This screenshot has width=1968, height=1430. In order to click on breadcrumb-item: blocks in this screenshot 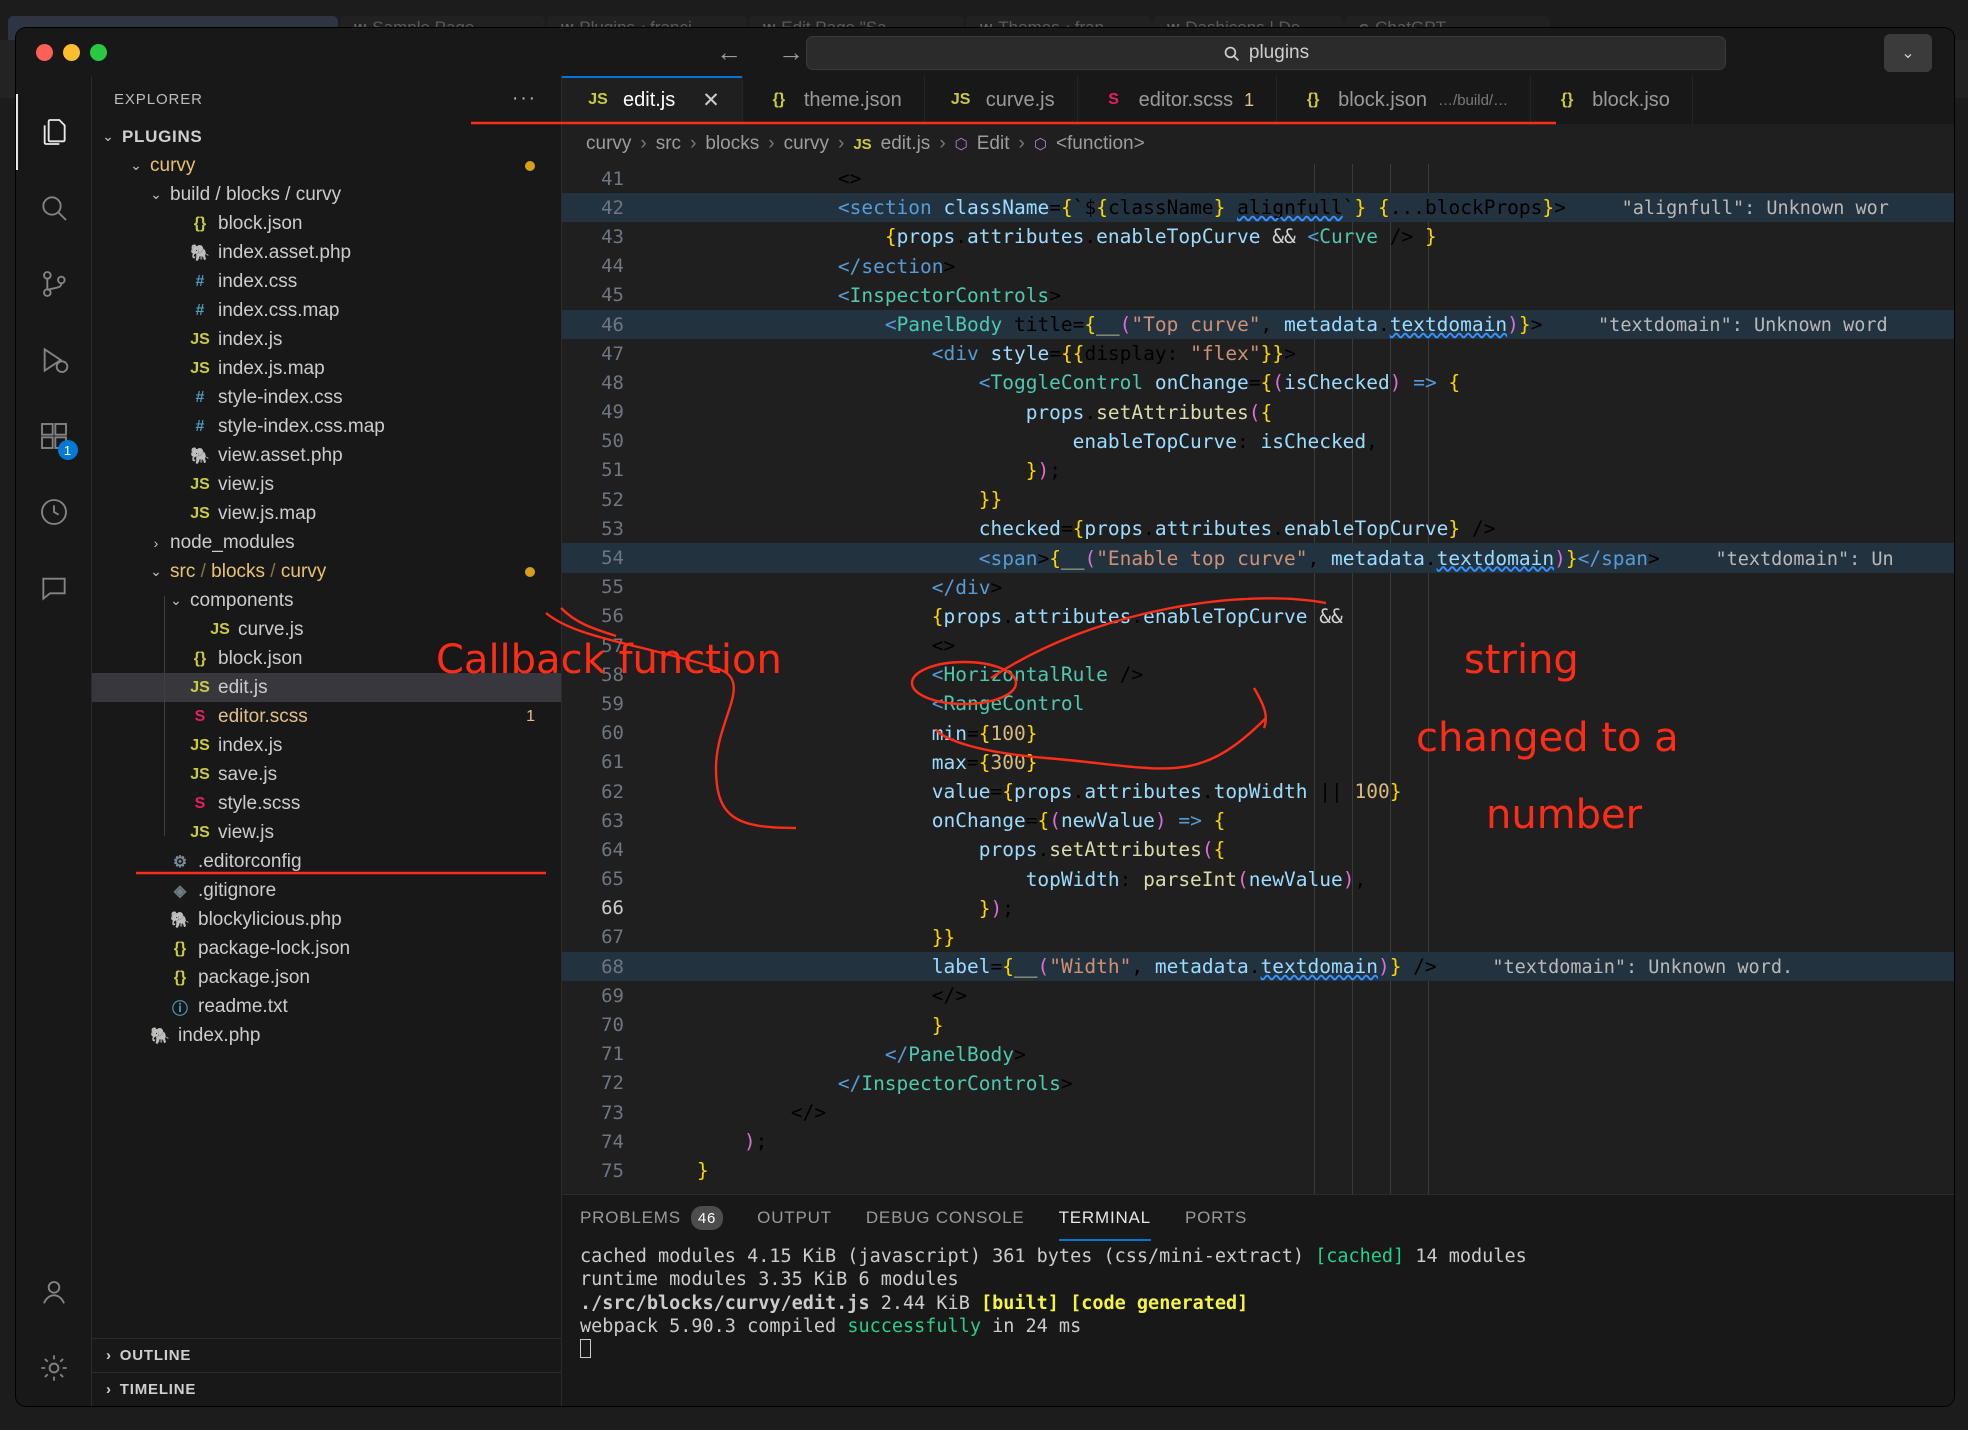, I will do `click(732, 144)`.